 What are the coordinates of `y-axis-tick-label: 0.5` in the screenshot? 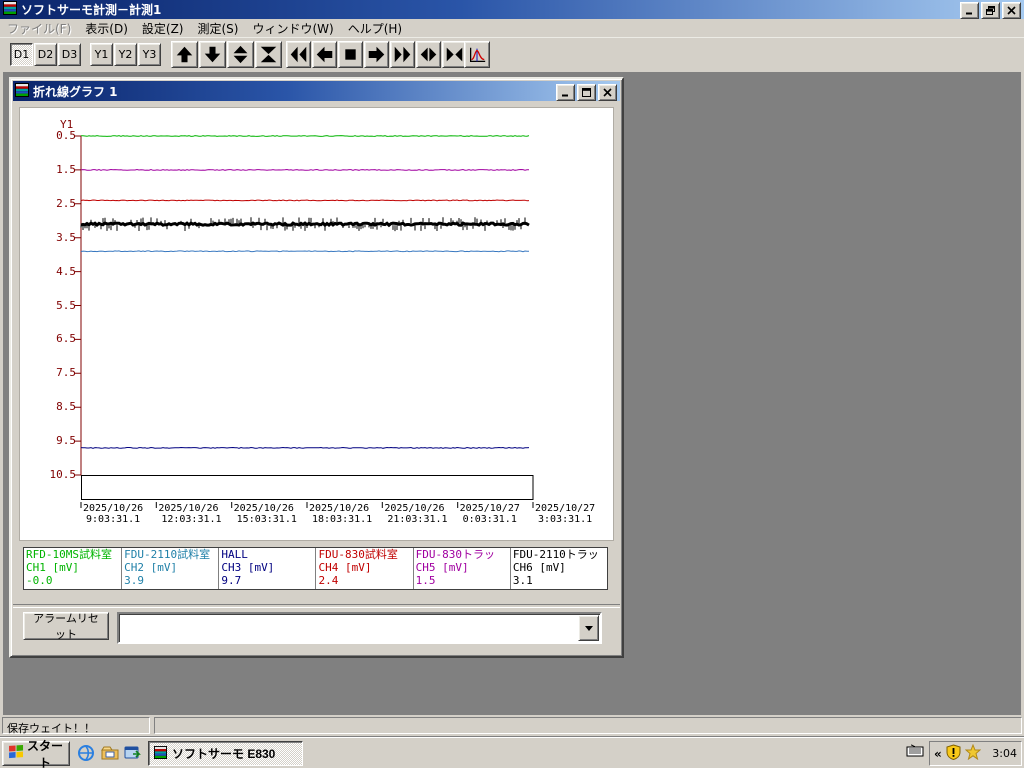 It's located at (66, 135).